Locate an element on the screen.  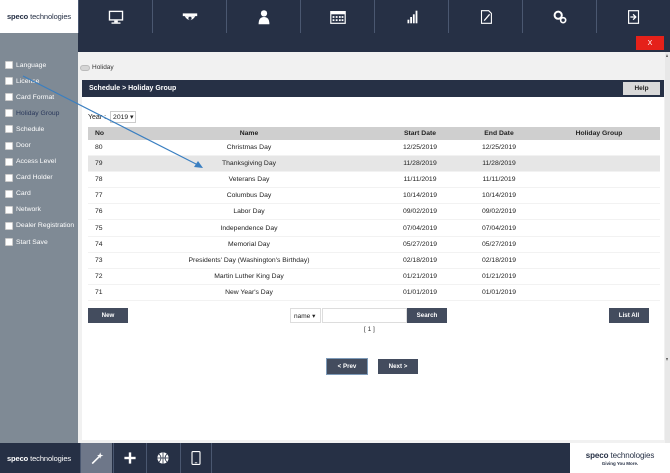
breadcrumb: Holiday is located at coordinates (97, 67).